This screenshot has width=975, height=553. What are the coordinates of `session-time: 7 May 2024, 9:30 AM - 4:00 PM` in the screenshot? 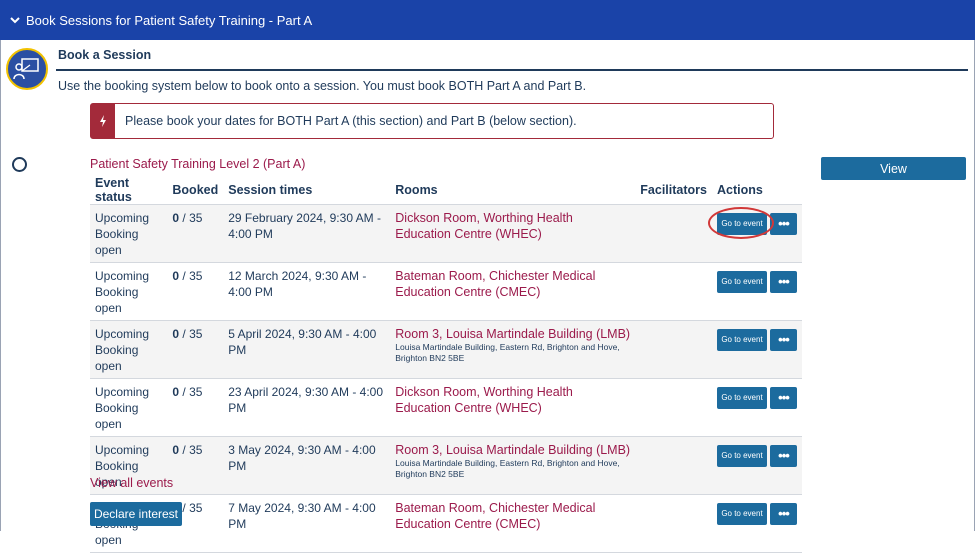 It's located at (307, 523).